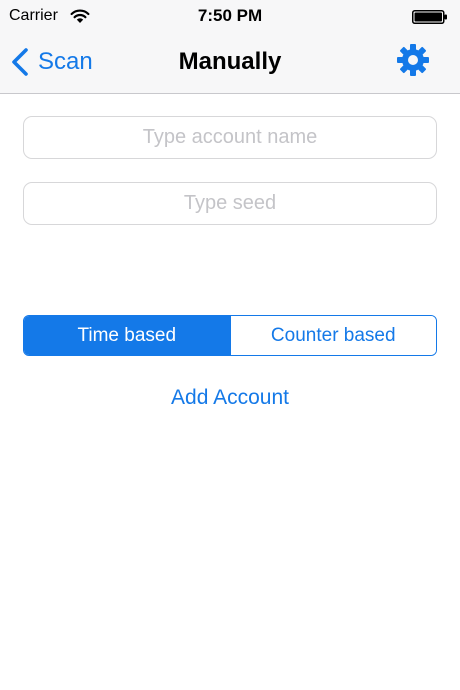 The height and width of the screenshot is (690, 460). I want to click on page-title: Manually, so click(230, 61).